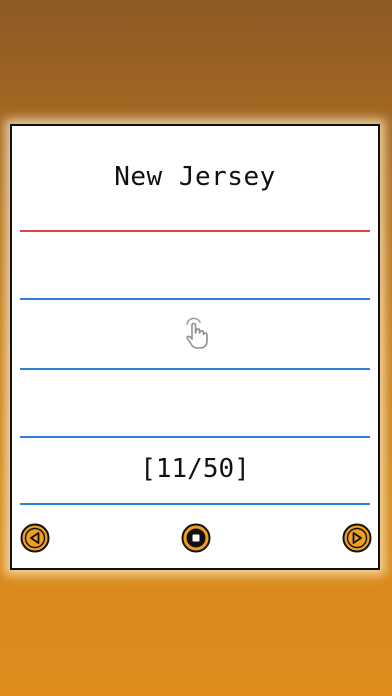  I want to click on stop-button, so click(196, 538).